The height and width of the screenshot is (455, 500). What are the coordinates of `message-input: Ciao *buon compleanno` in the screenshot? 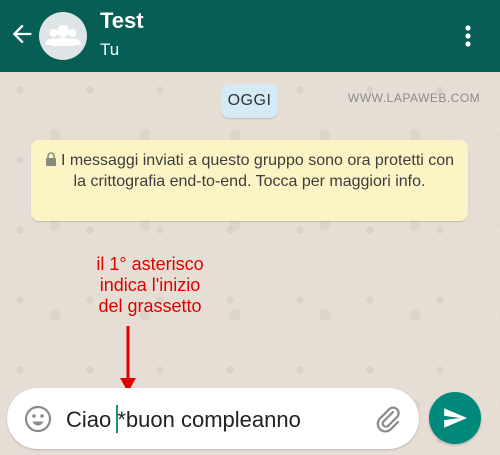 It's located at (183, 419).